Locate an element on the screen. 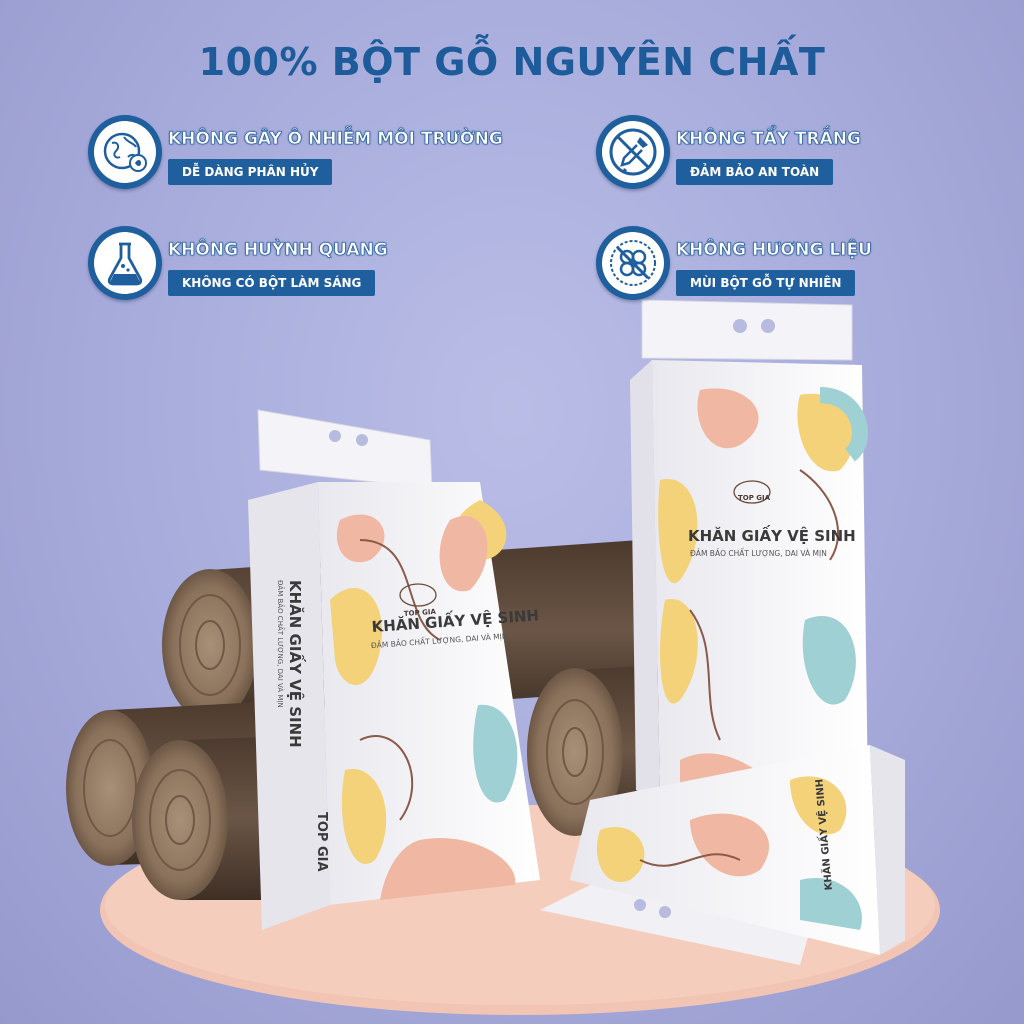  flask-icon is located at coordinates (125, 264).